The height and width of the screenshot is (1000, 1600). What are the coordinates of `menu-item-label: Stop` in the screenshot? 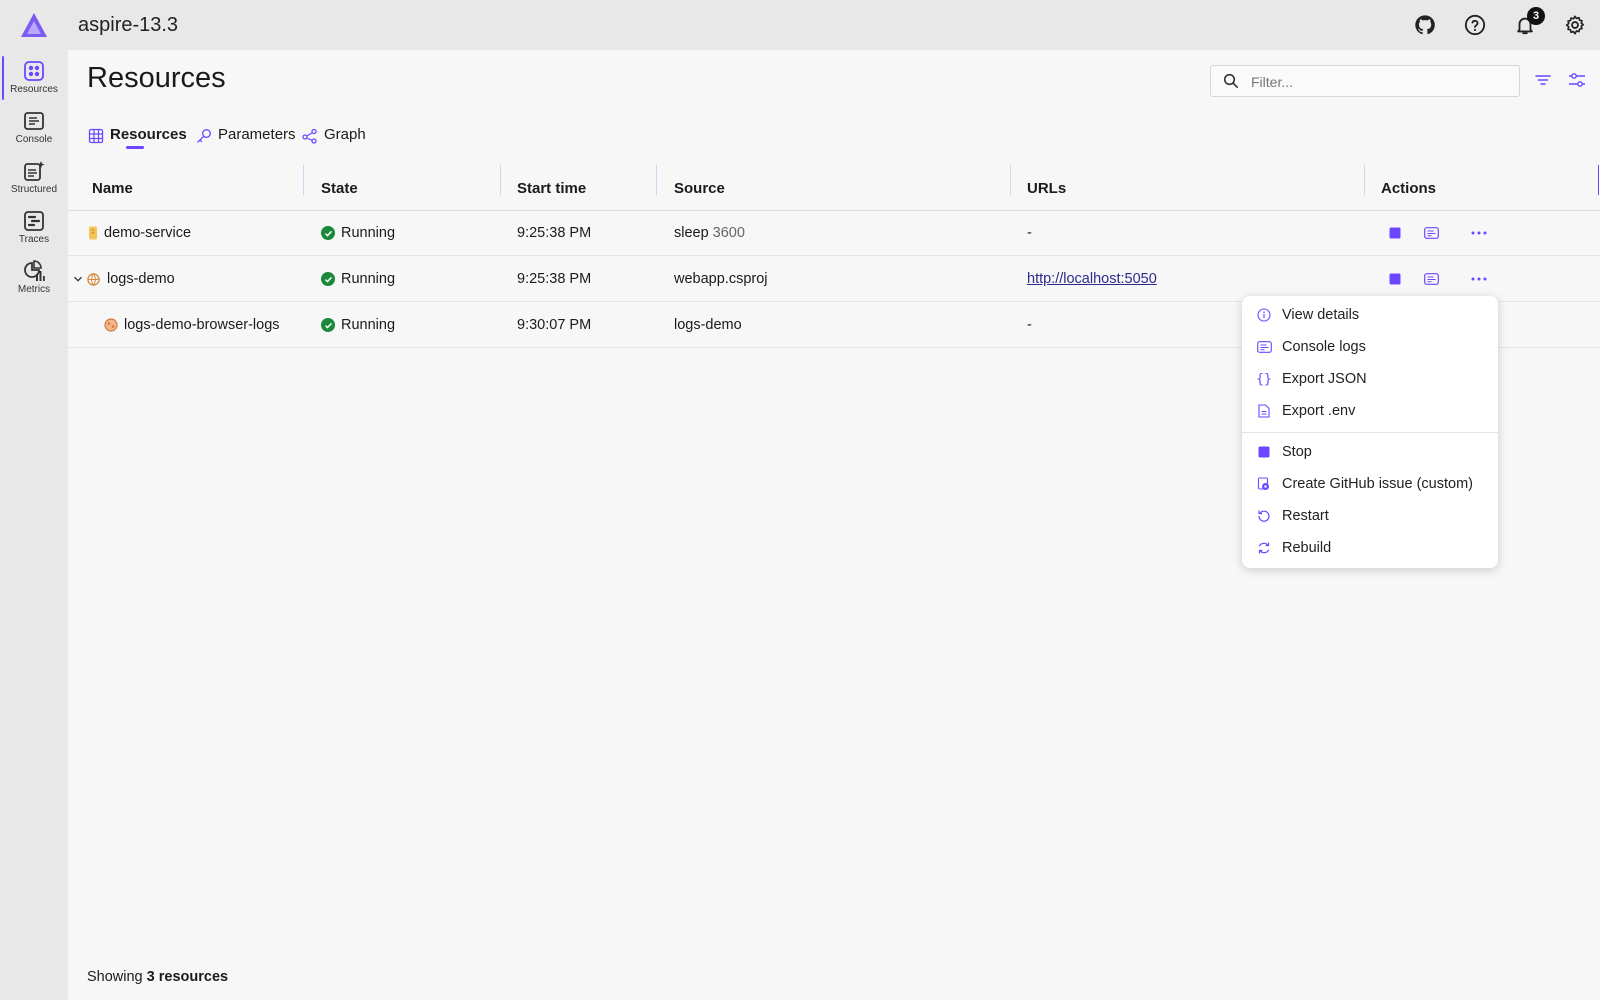 It's located at (1297, 452).